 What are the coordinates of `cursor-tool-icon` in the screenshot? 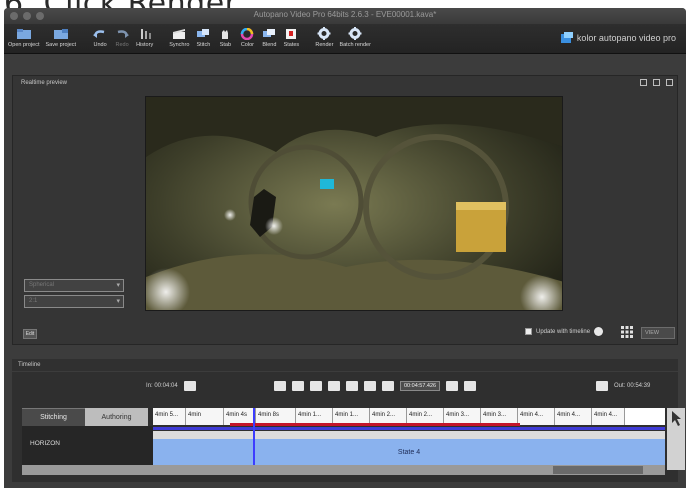 It's located at (676, 423).